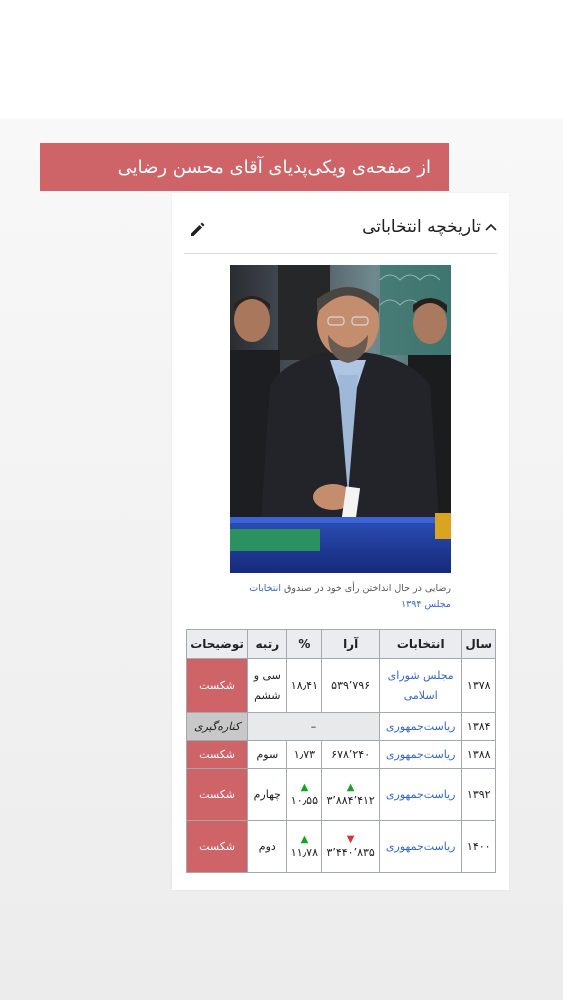  What do you see at coordinates (313, 726) in the screenshot?
I see `cell-merged-dash: –` at bounding box center [313, 726].